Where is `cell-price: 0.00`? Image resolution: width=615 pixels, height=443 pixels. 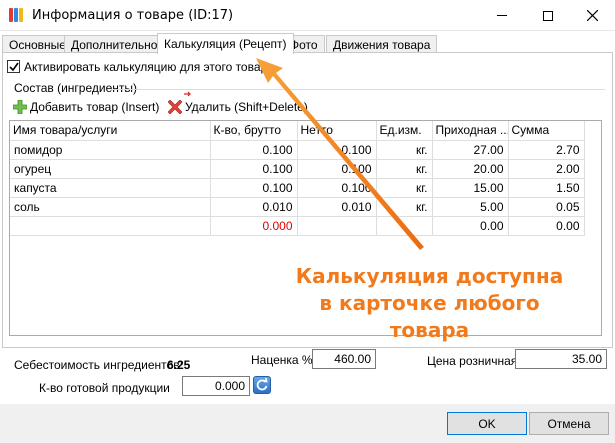 cell-price: 0.00 is located at coordinates (470, 226).